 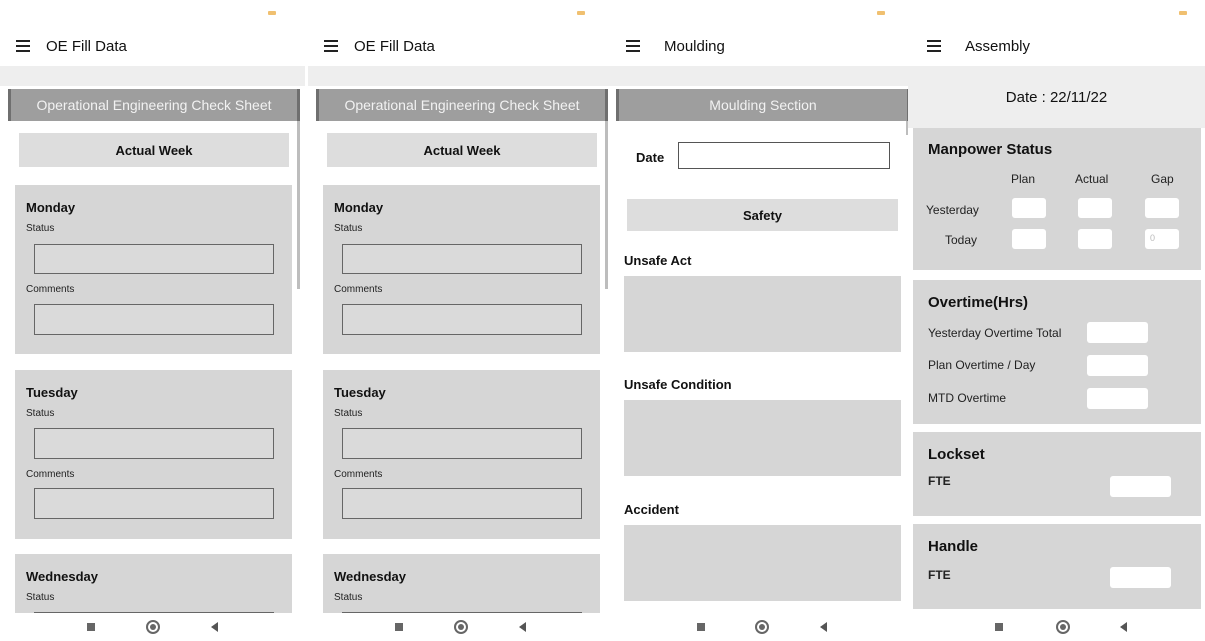 What do you see at coordinates (762, 438) in the screenshot?
I see `unsafe-condition-field` at bounding box center [762, 438].